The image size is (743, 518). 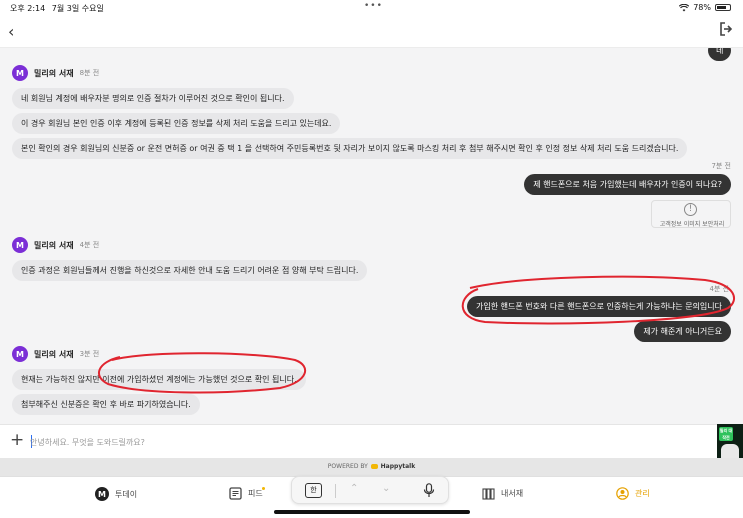 I want to click on chevron-up-icon: ⌃, so click(x=354, y=488).